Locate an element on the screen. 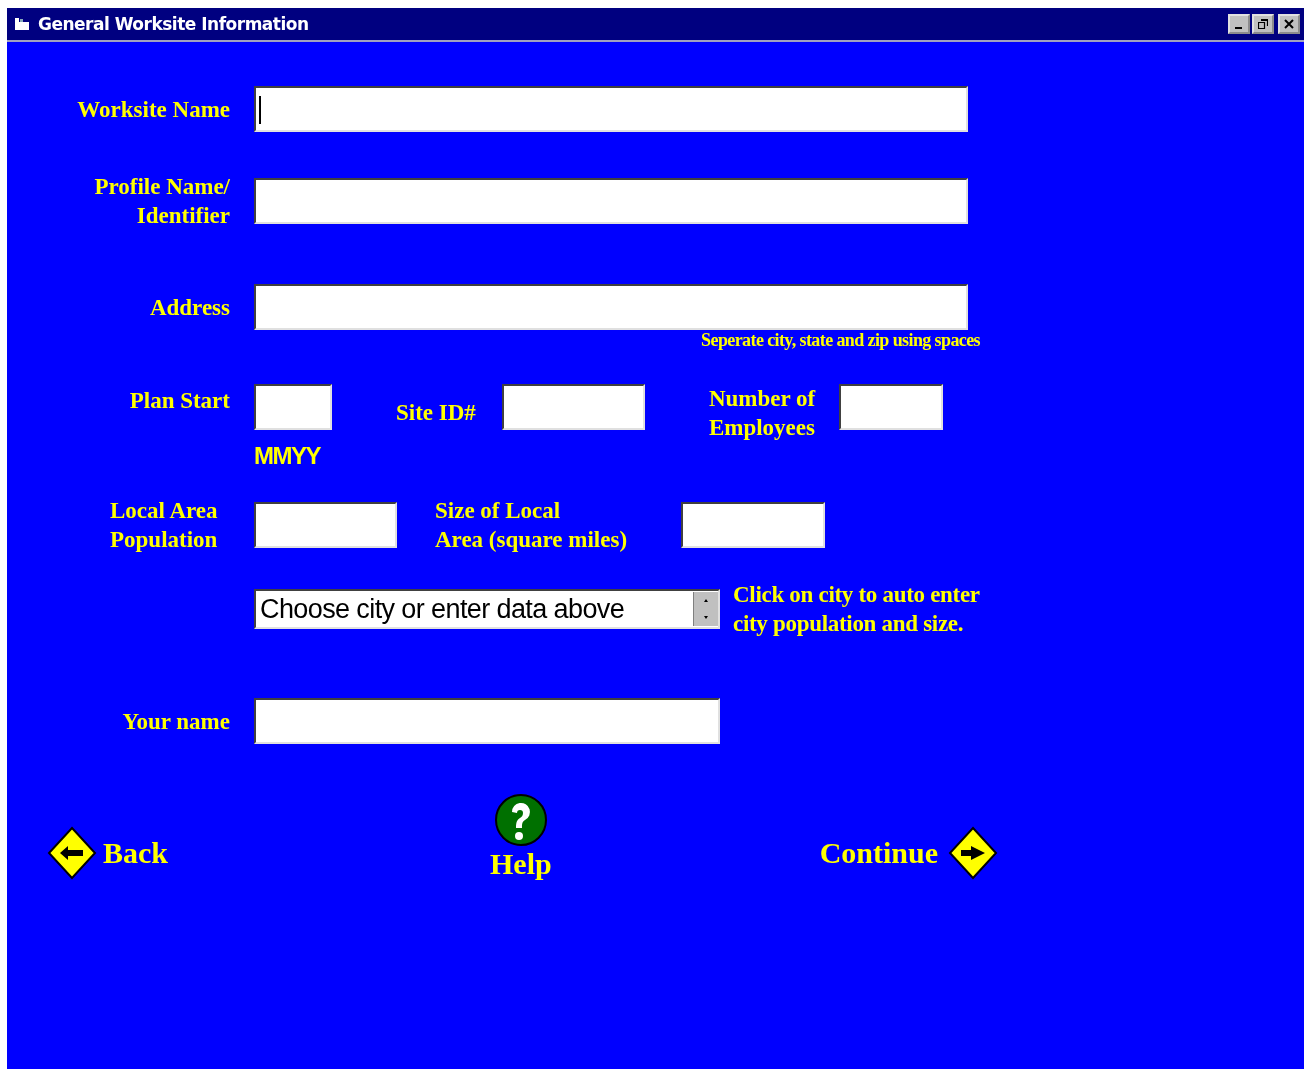  field-label: Site ID# is located at coordinates (436, 413).